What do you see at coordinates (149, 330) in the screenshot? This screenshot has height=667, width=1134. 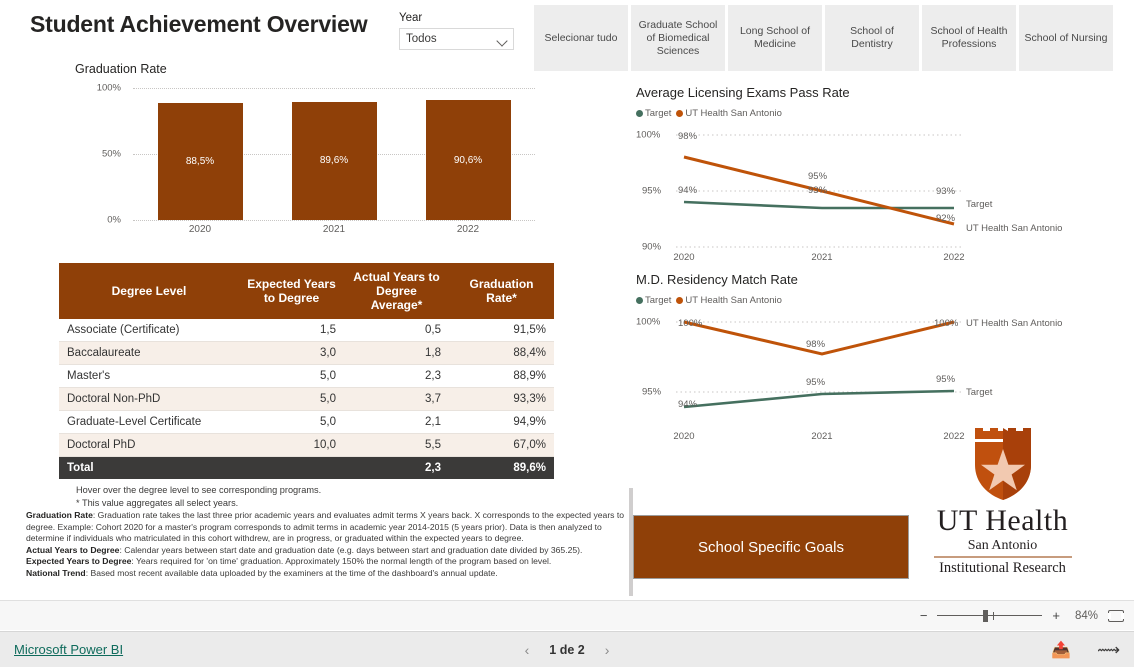 I see `cell-degree-level: Associate (Certificate)` at bounding box center [149, 330].